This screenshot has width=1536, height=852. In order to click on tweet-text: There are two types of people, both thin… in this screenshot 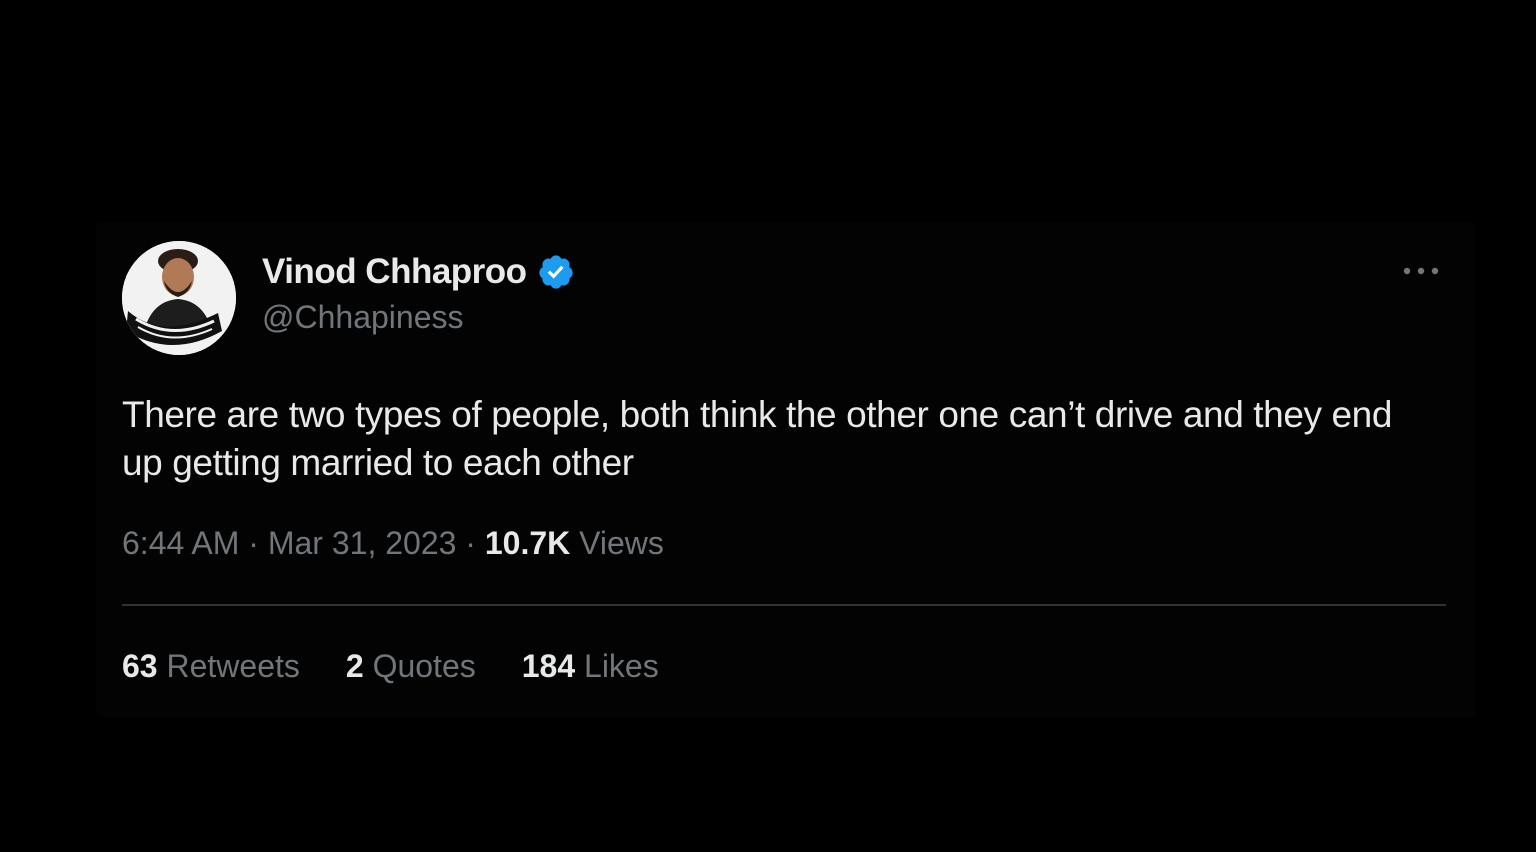, I will do `click(757, 438)`.